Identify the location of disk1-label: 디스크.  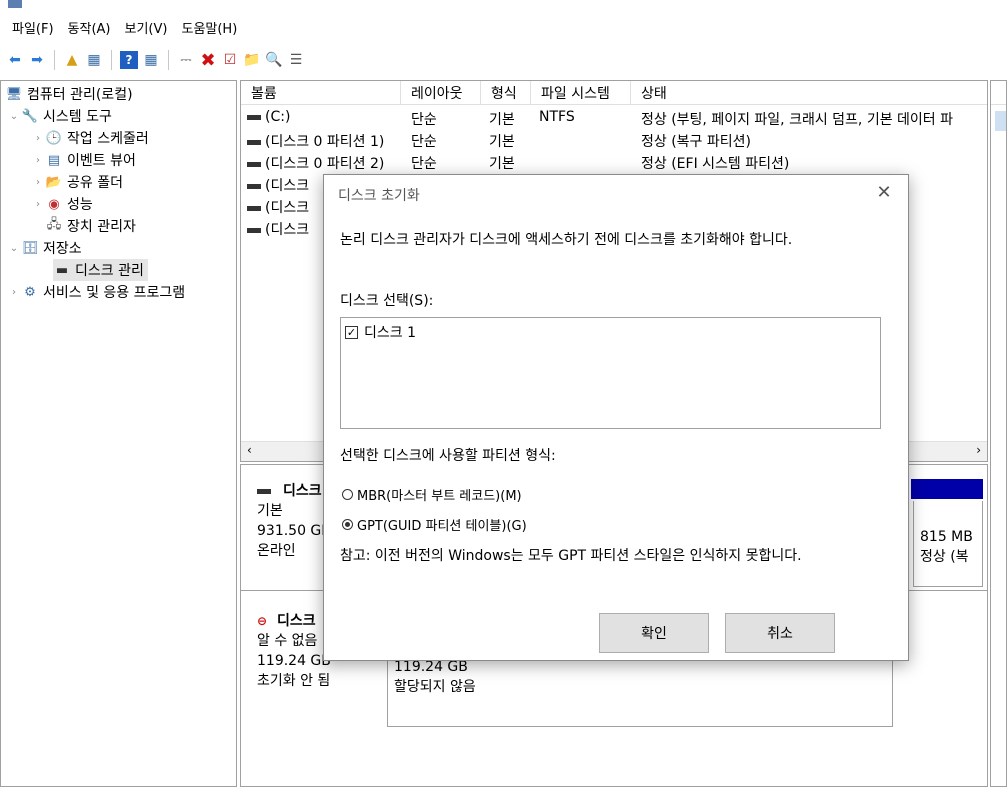
(296, 621).